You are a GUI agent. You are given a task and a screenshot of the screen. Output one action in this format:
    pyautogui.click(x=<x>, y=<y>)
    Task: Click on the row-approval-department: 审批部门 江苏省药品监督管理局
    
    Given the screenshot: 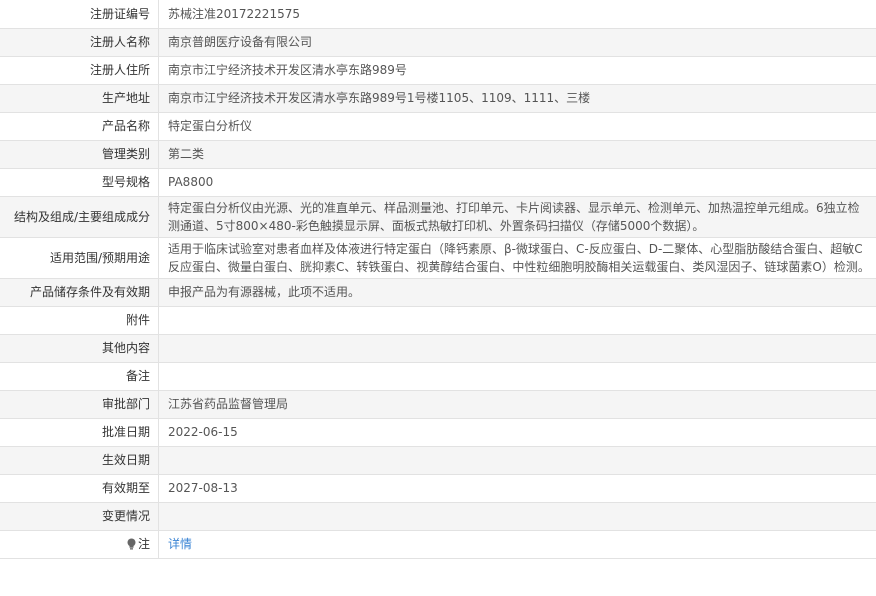 What is the action you would take?
    pyautogui.click(x=438, y=404)
    